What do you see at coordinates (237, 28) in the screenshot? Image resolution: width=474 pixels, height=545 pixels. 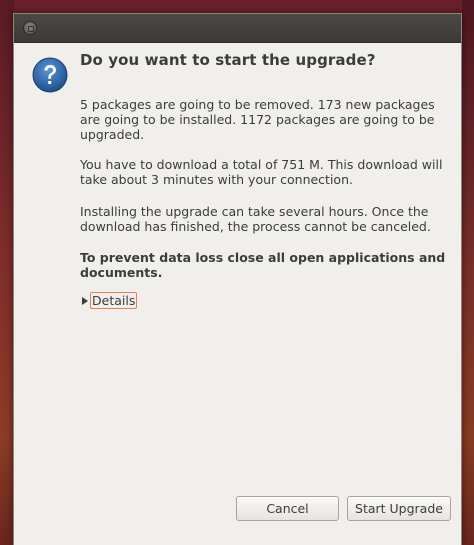 I see `title-bar` at bounding box center [237, 28].